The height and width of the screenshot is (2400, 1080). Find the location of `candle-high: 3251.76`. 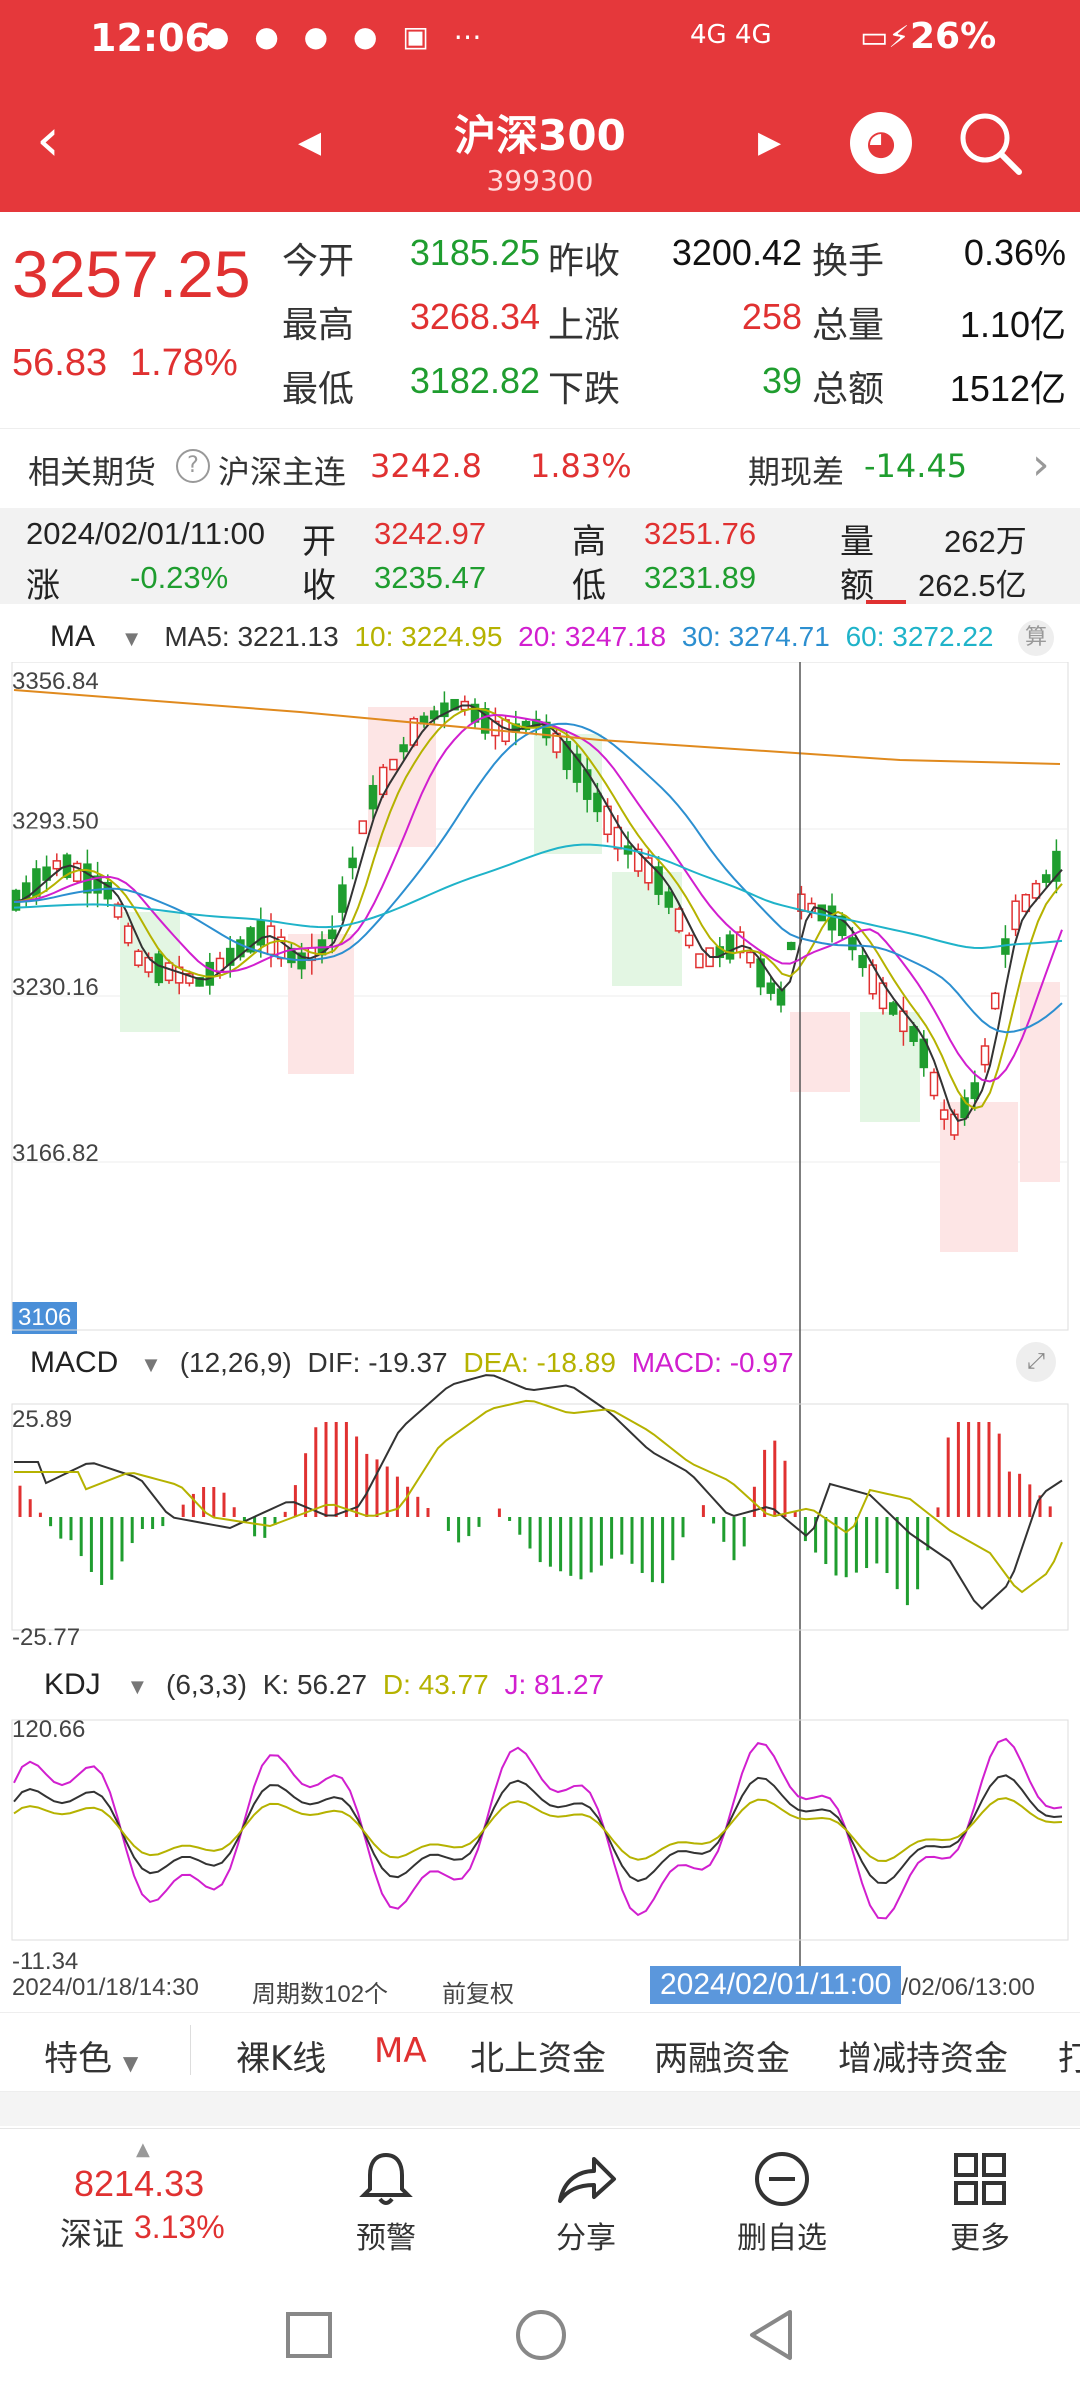

candle-high: 3251.76 is located at coordinates (700, 533).